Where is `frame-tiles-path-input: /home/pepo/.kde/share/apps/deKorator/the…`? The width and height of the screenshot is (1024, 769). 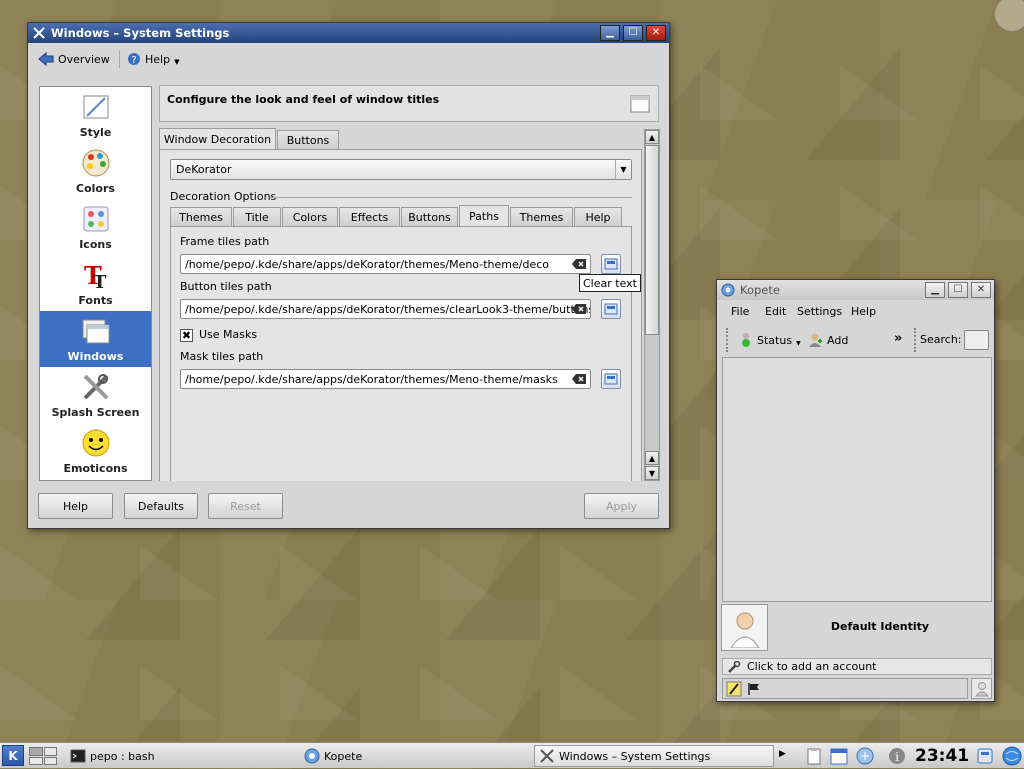 frame-tiles-path-input: /home/pepo/.kde/share/apps/deKorator/the… is located at coordinates (385, 264).